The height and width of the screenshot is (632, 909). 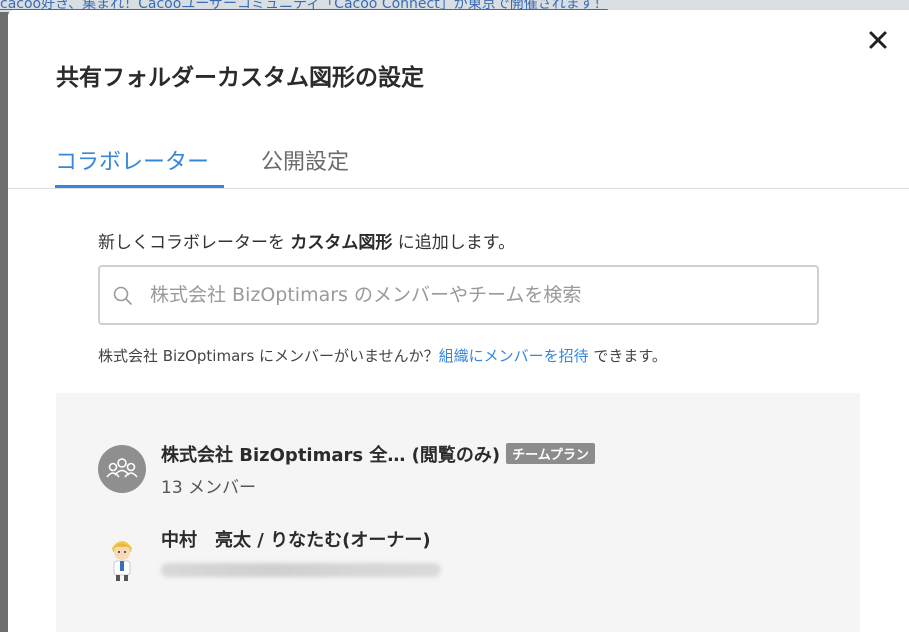 I want to click on status-badge: チームプラン, so click(x=550, y=453).